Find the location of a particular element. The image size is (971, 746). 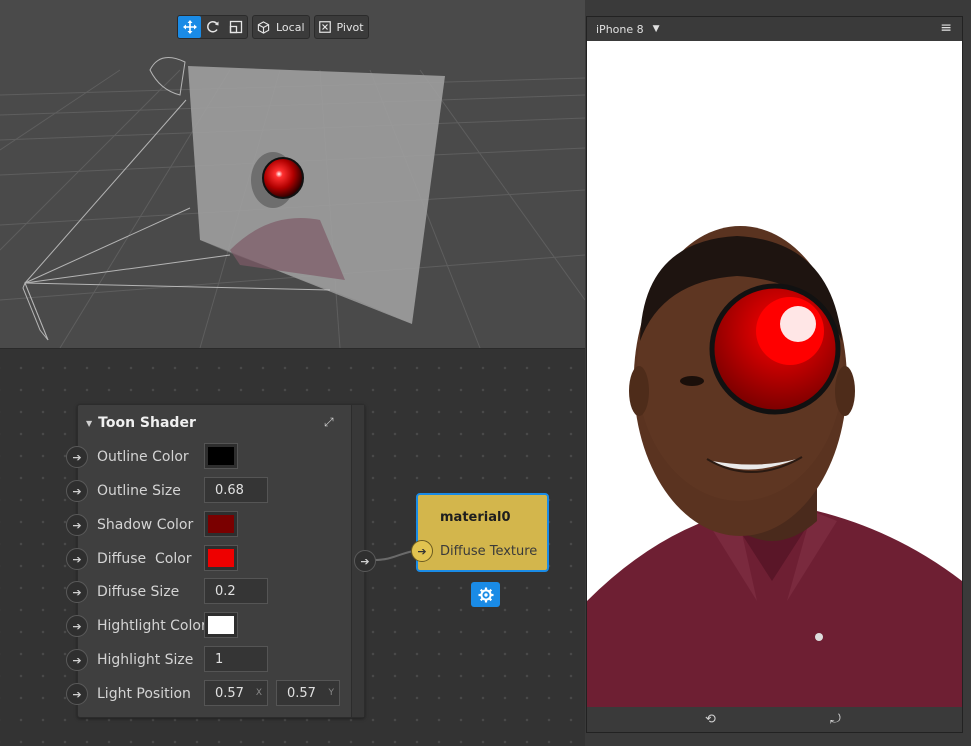

diffuse-size-field: 0.2 is located at coordinates (236, 591).